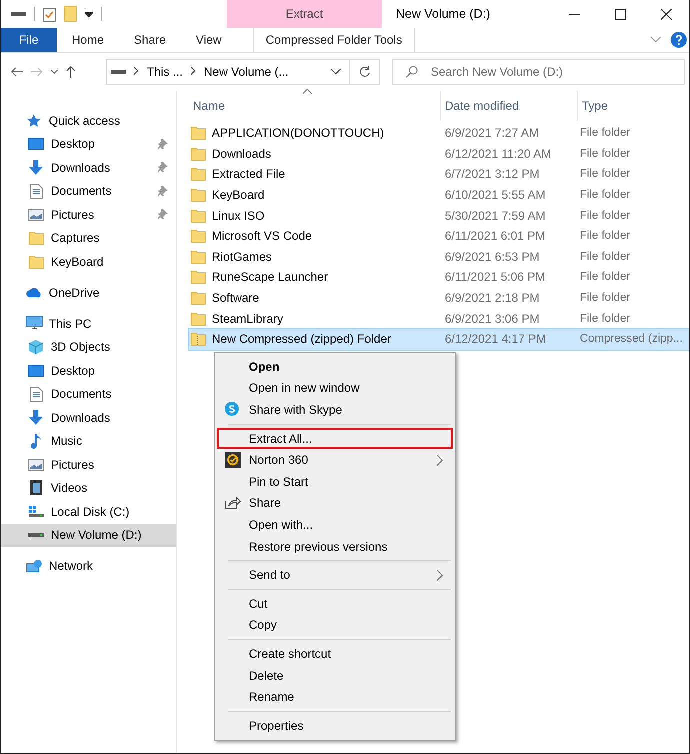  Describe the element at coordinates (335, 575) in the screenshot. I see `menu-item: Send to` at that location.